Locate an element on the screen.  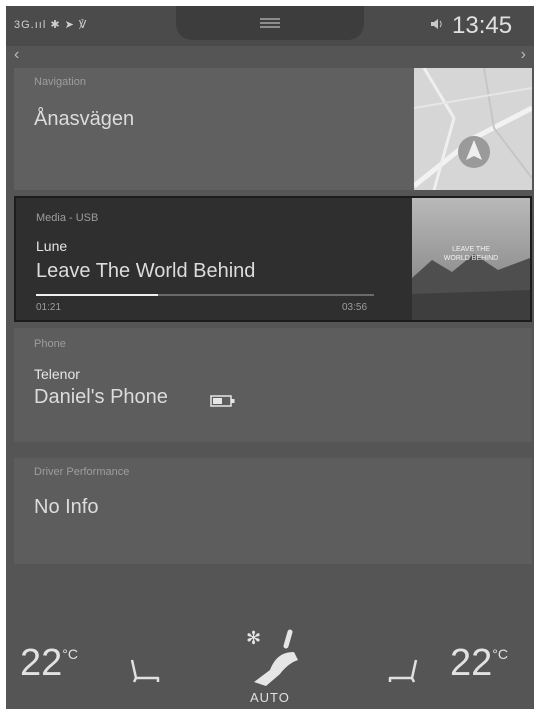
album-cover-text: WORLD BEHIND is located at coordinates (471, 258).